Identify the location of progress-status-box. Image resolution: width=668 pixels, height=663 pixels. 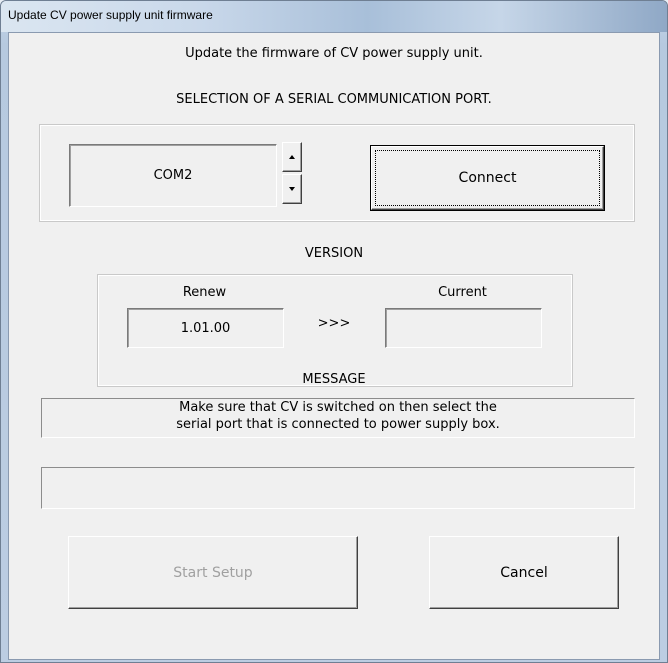
(338, 488).